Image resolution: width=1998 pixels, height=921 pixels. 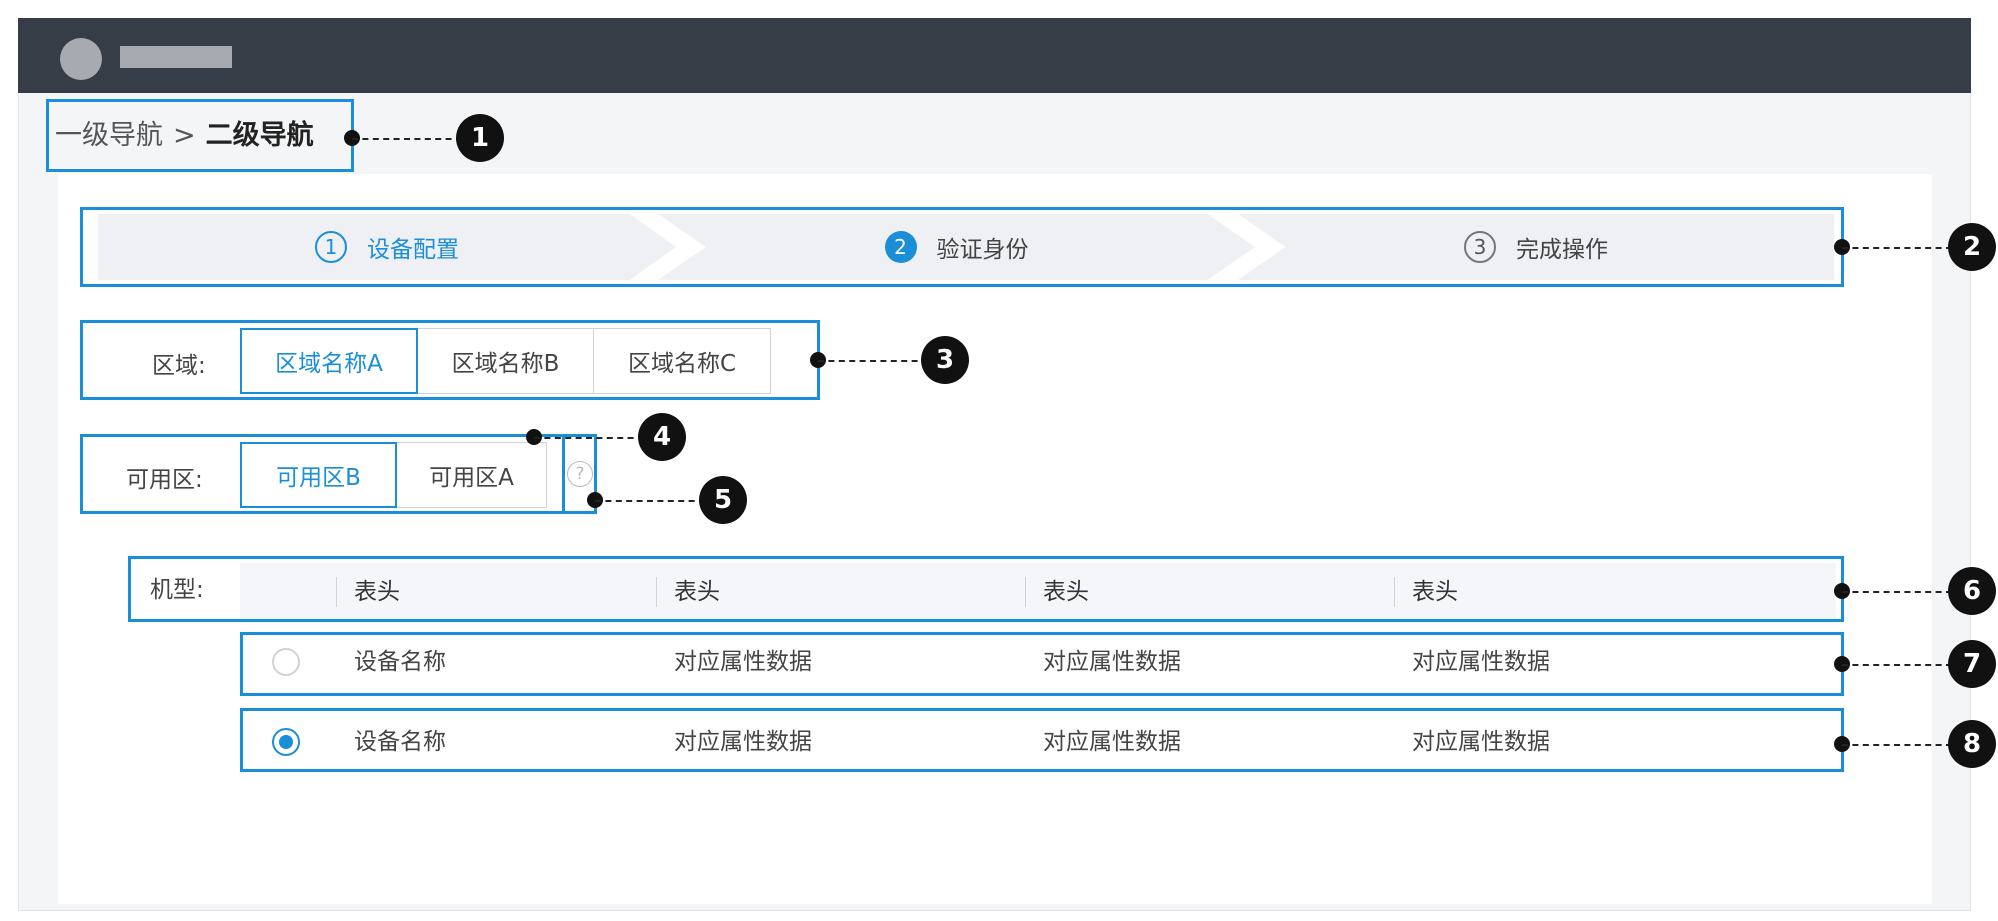 I want to click on breadcrumb-level2: 二级导航, so click(x=259, y=135).